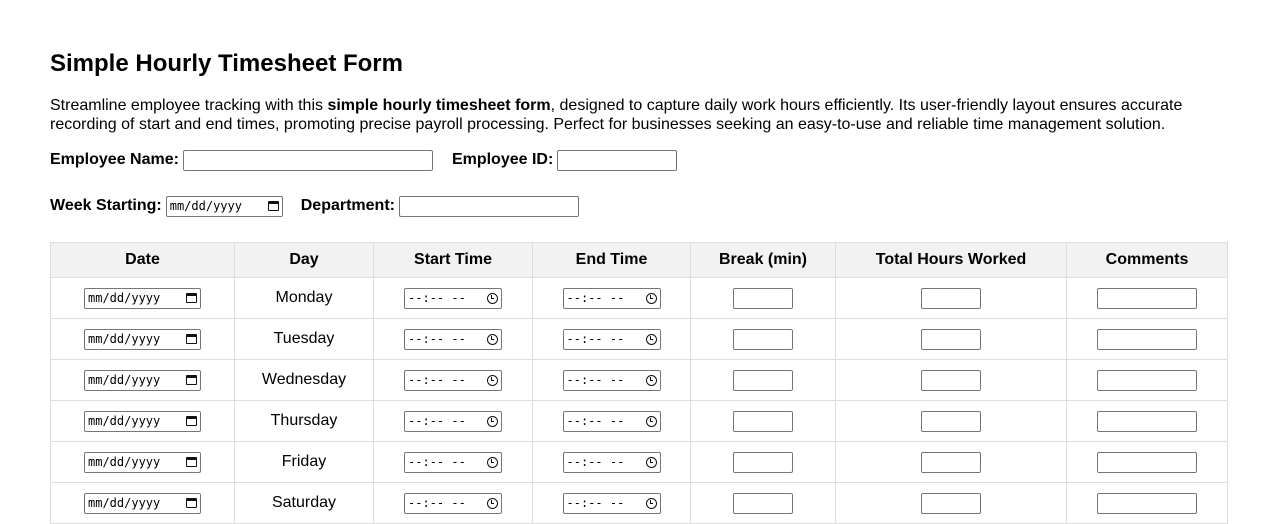 Image resolution: width=1278 pixels, height=524 pixels. What do you see at coordinates (488, 206) in the screenshot?
I see `department-input` at bounding box center [488, 206].